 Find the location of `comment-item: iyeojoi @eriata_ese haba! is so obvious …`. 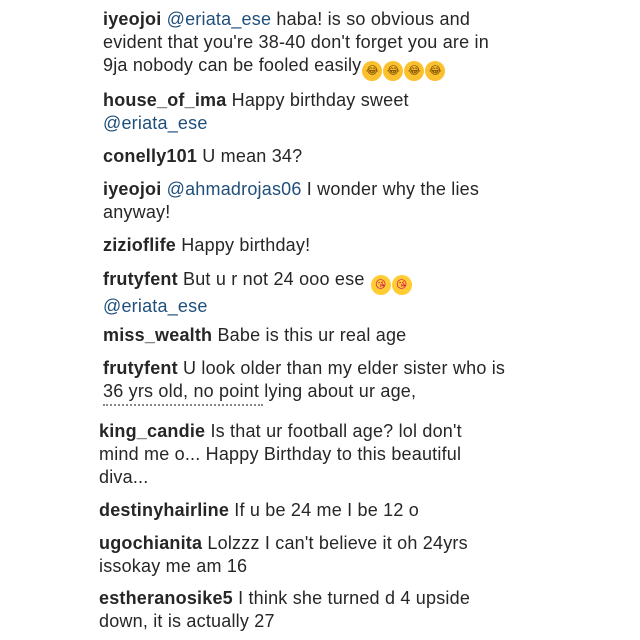

comment-item: iyeojoi @eriata_ese haba! is so obvious … is located at coordinates (308, 44).